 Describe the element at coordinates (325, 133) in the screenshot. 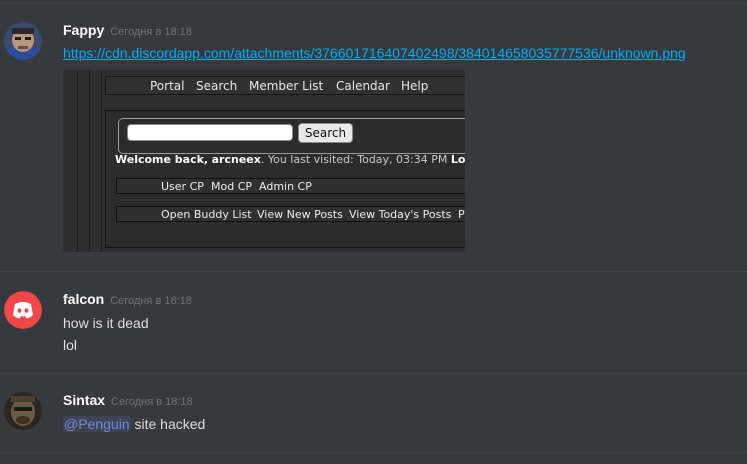

I see `forum-search-button: Search` at that location.